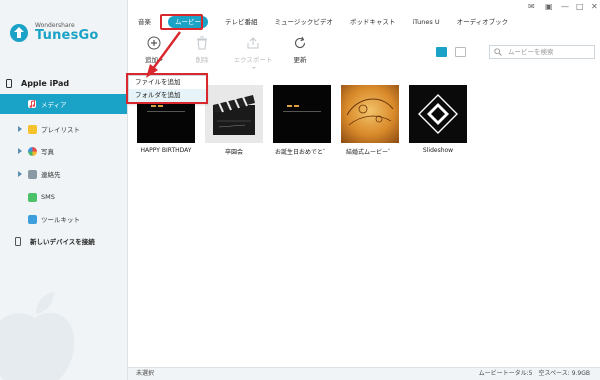  I want to click on movie-title: HAPPY BIRTHDAY, so click(166, 150).